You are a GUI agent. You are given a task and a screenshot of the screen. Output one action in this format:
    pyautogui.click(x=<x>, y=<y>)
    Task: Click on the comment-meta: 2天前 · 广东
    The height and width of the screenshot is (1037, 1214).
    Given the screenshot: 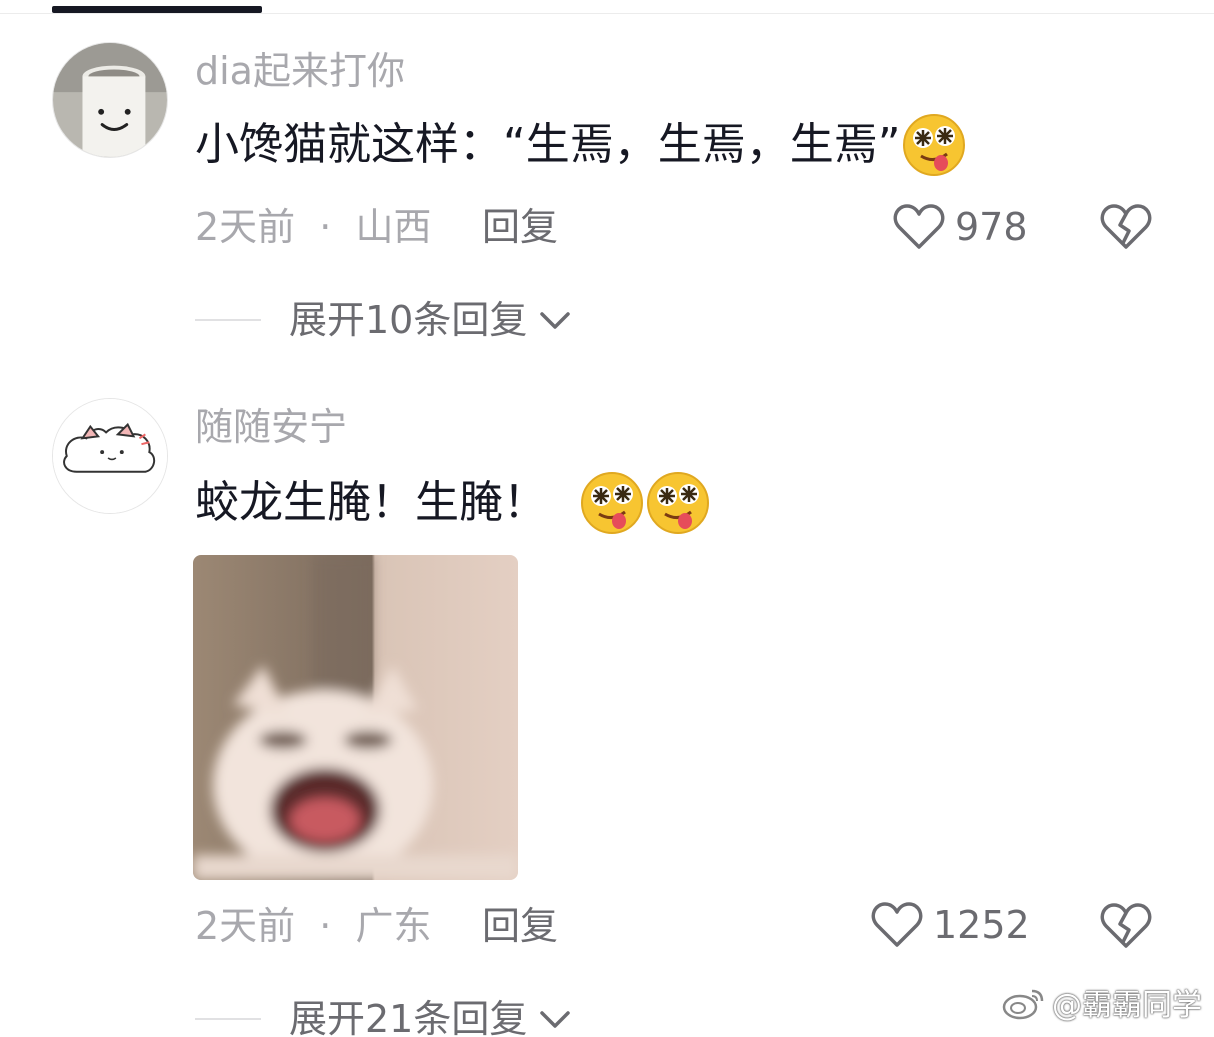 What is the action you would take?
    pyautogui.click(x=313, y=926)
    